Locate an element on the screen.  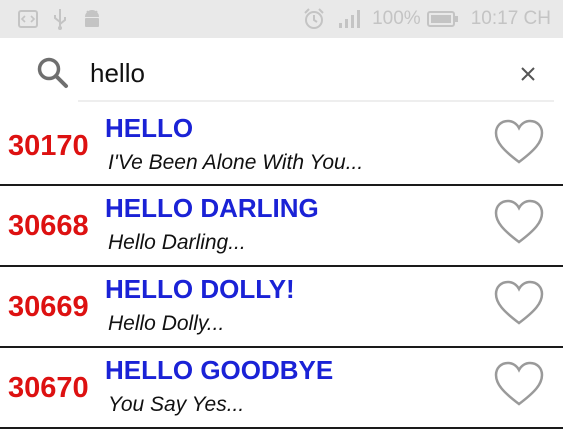
close-icon is located at coordinates (528, 74).